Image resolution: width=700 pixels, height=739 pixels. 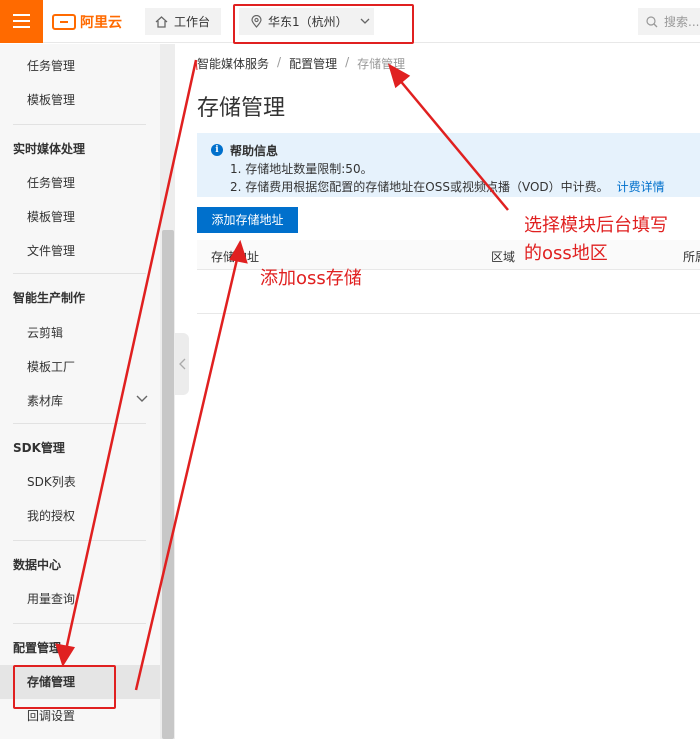 I want to click on annotation-region-note-line2: 的oss地区, so click(x=566, y=253).